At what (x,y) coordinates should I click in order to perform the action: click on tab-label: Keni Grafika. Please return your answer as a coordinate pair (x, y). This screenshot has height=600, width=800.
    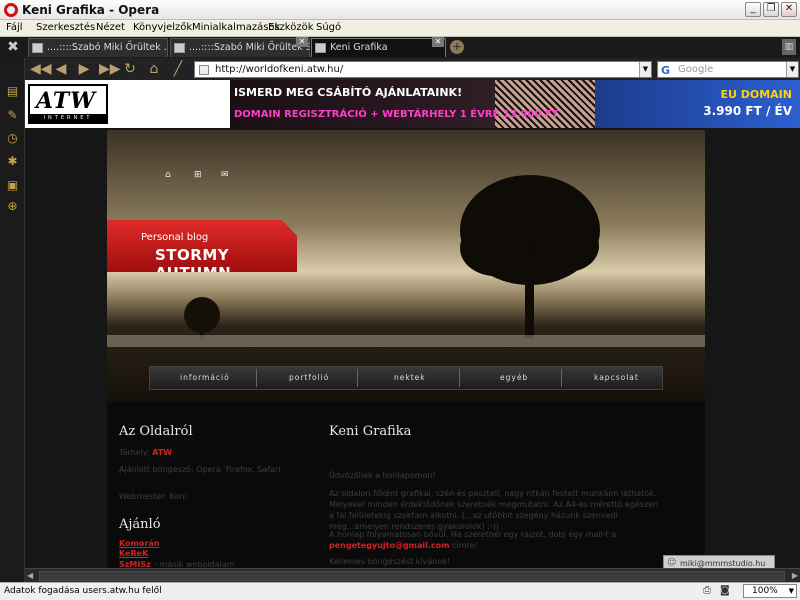
    Looking at the image, I should click on (359, 47).